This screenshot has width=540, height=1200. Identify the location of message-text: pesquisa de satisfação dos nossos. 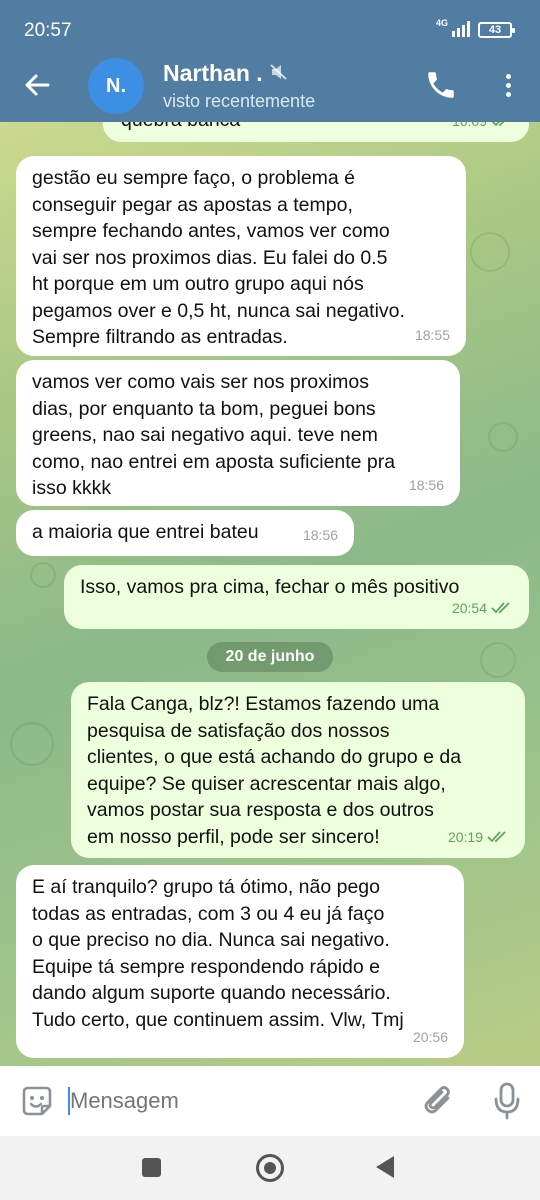
(238, 730).